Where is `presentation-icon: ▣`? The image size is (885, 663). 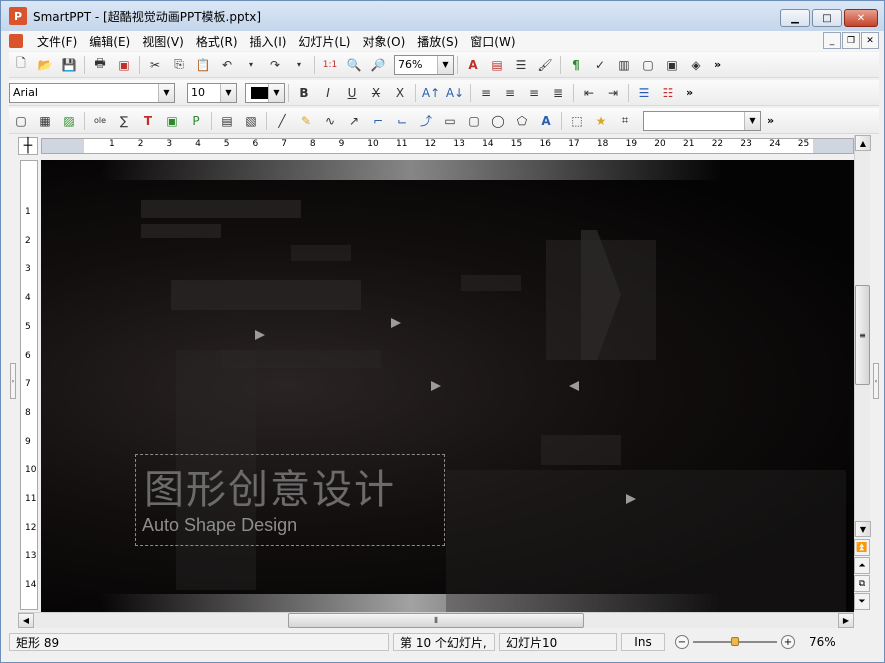
presentation-icon: ▣ is located at coordinates (672, 65).